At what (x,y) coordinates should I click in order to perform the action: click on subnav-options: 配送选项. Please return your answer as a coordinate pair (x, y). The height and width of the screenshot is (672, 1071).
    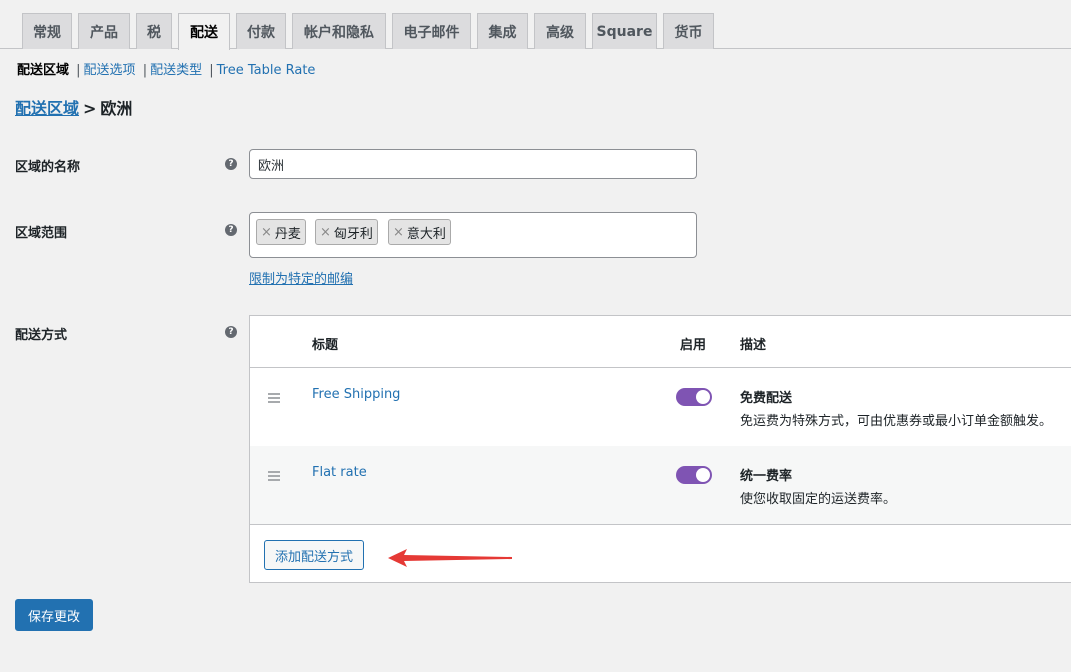
    Looking at the image, I should click on (110, 70).